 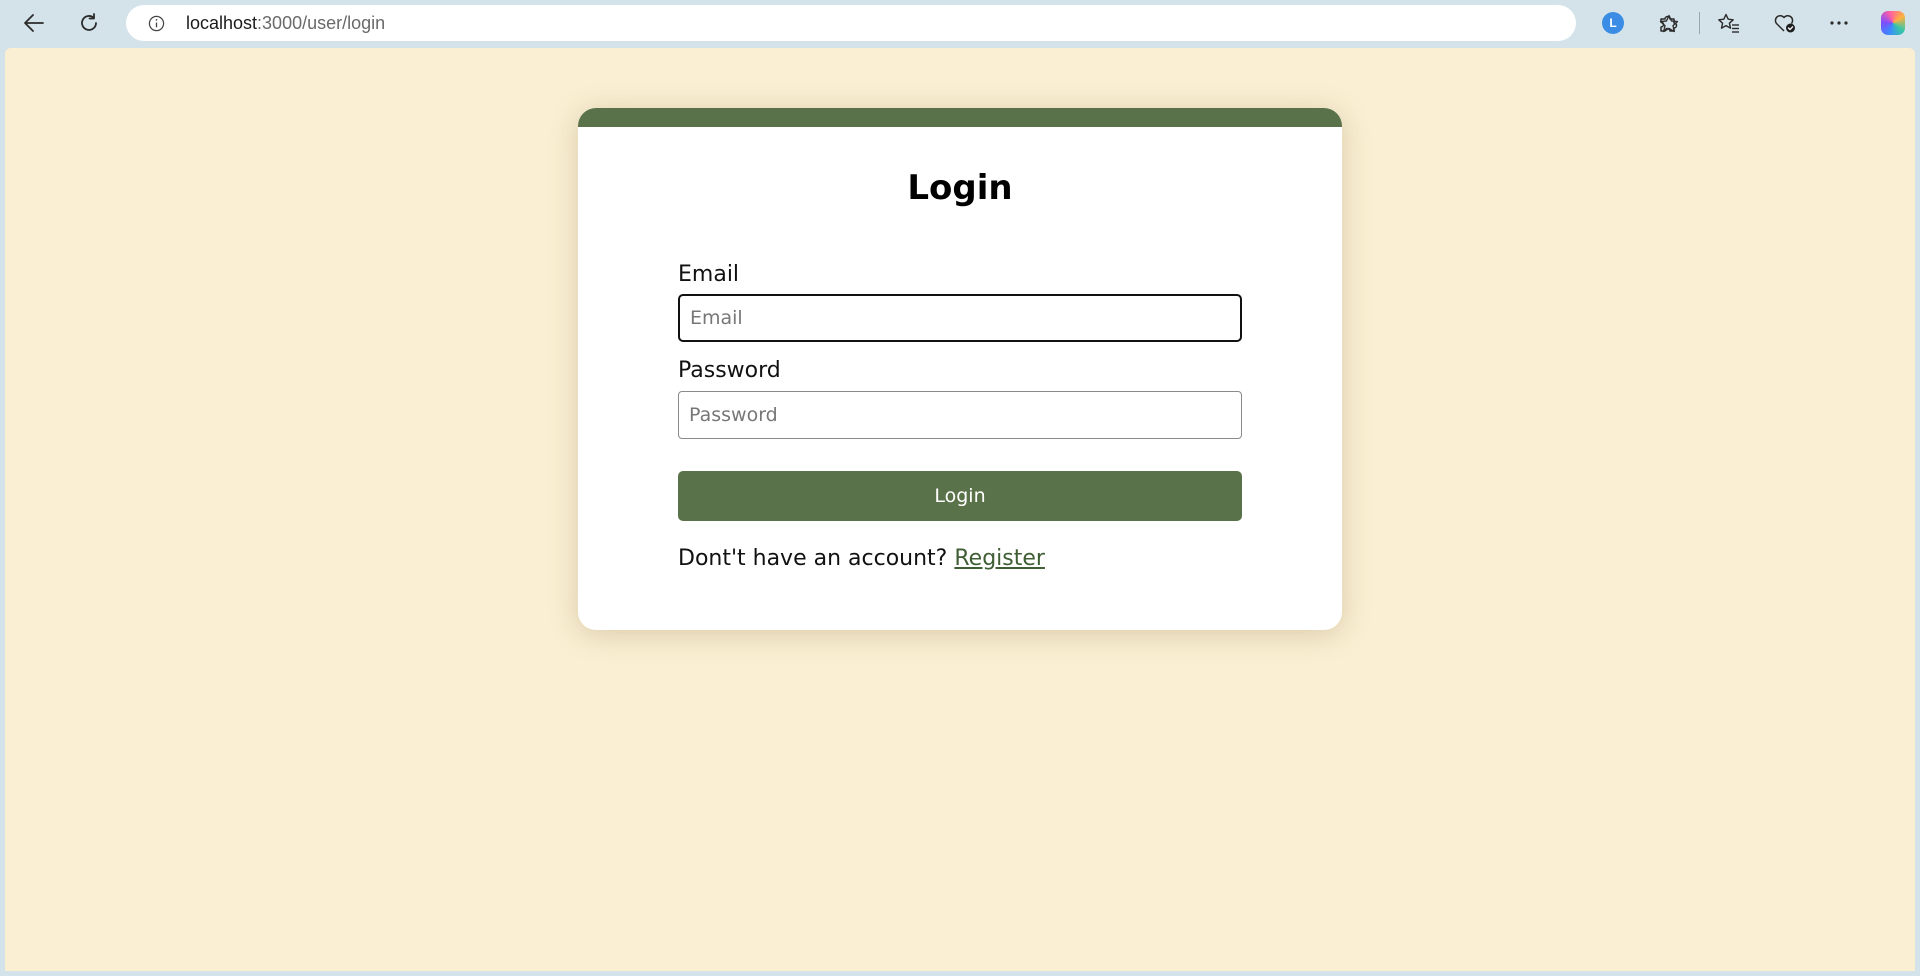 I want to click on browser-essentials-button, so click(x=1785, y=23).